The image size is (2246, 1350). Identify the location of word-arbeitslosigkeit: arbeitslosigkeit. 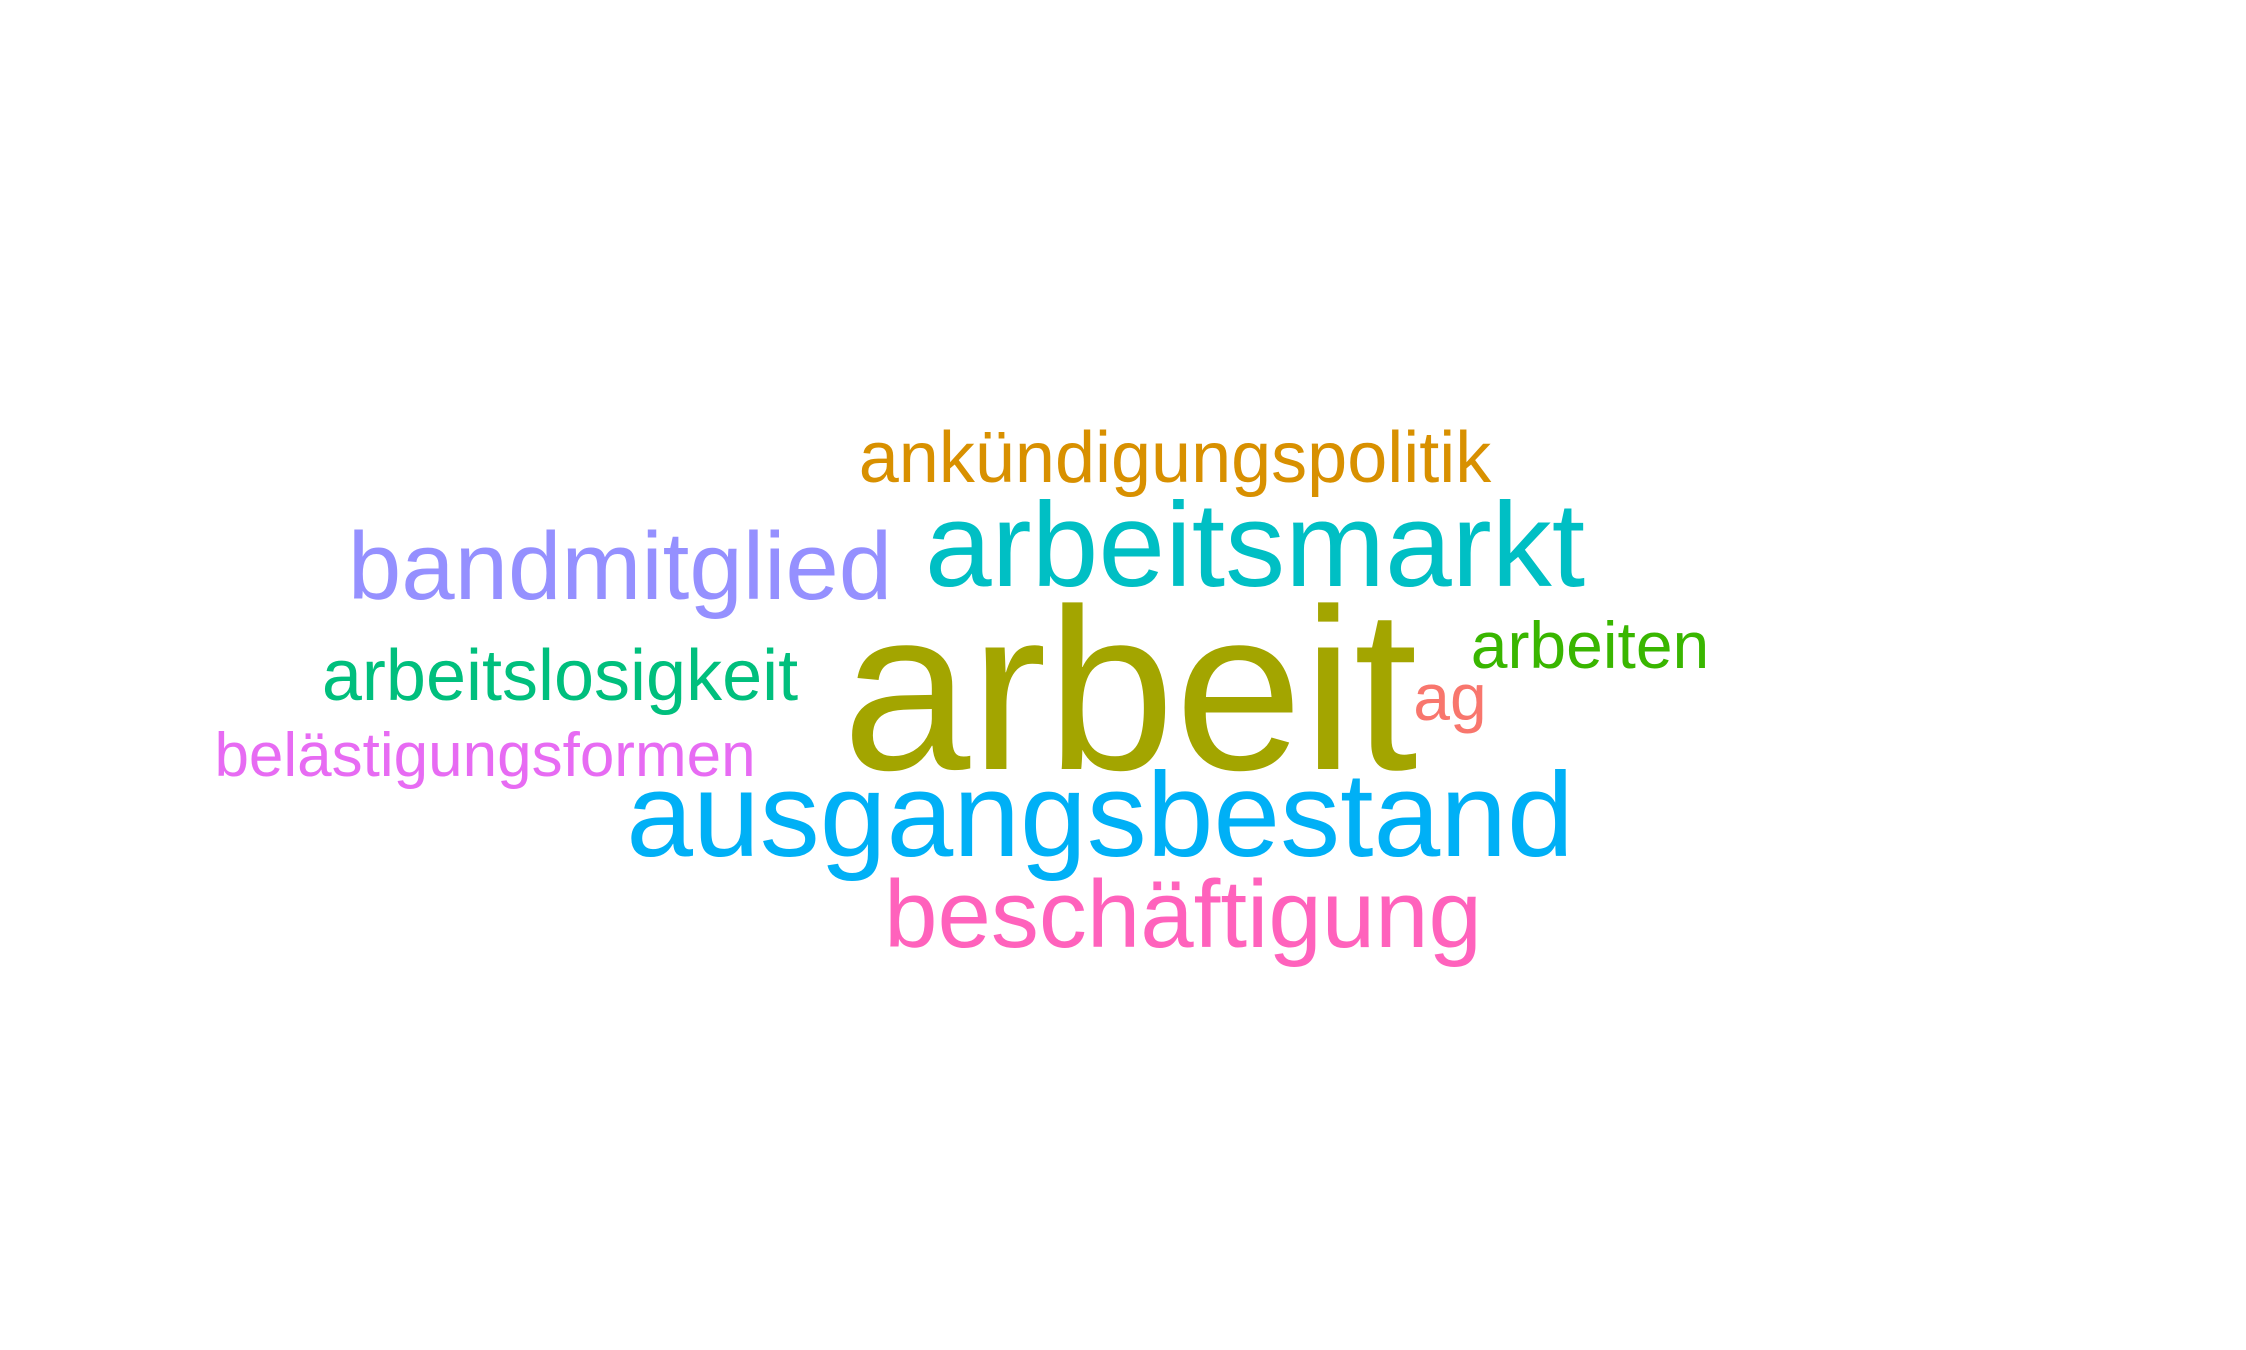
(560, 676).